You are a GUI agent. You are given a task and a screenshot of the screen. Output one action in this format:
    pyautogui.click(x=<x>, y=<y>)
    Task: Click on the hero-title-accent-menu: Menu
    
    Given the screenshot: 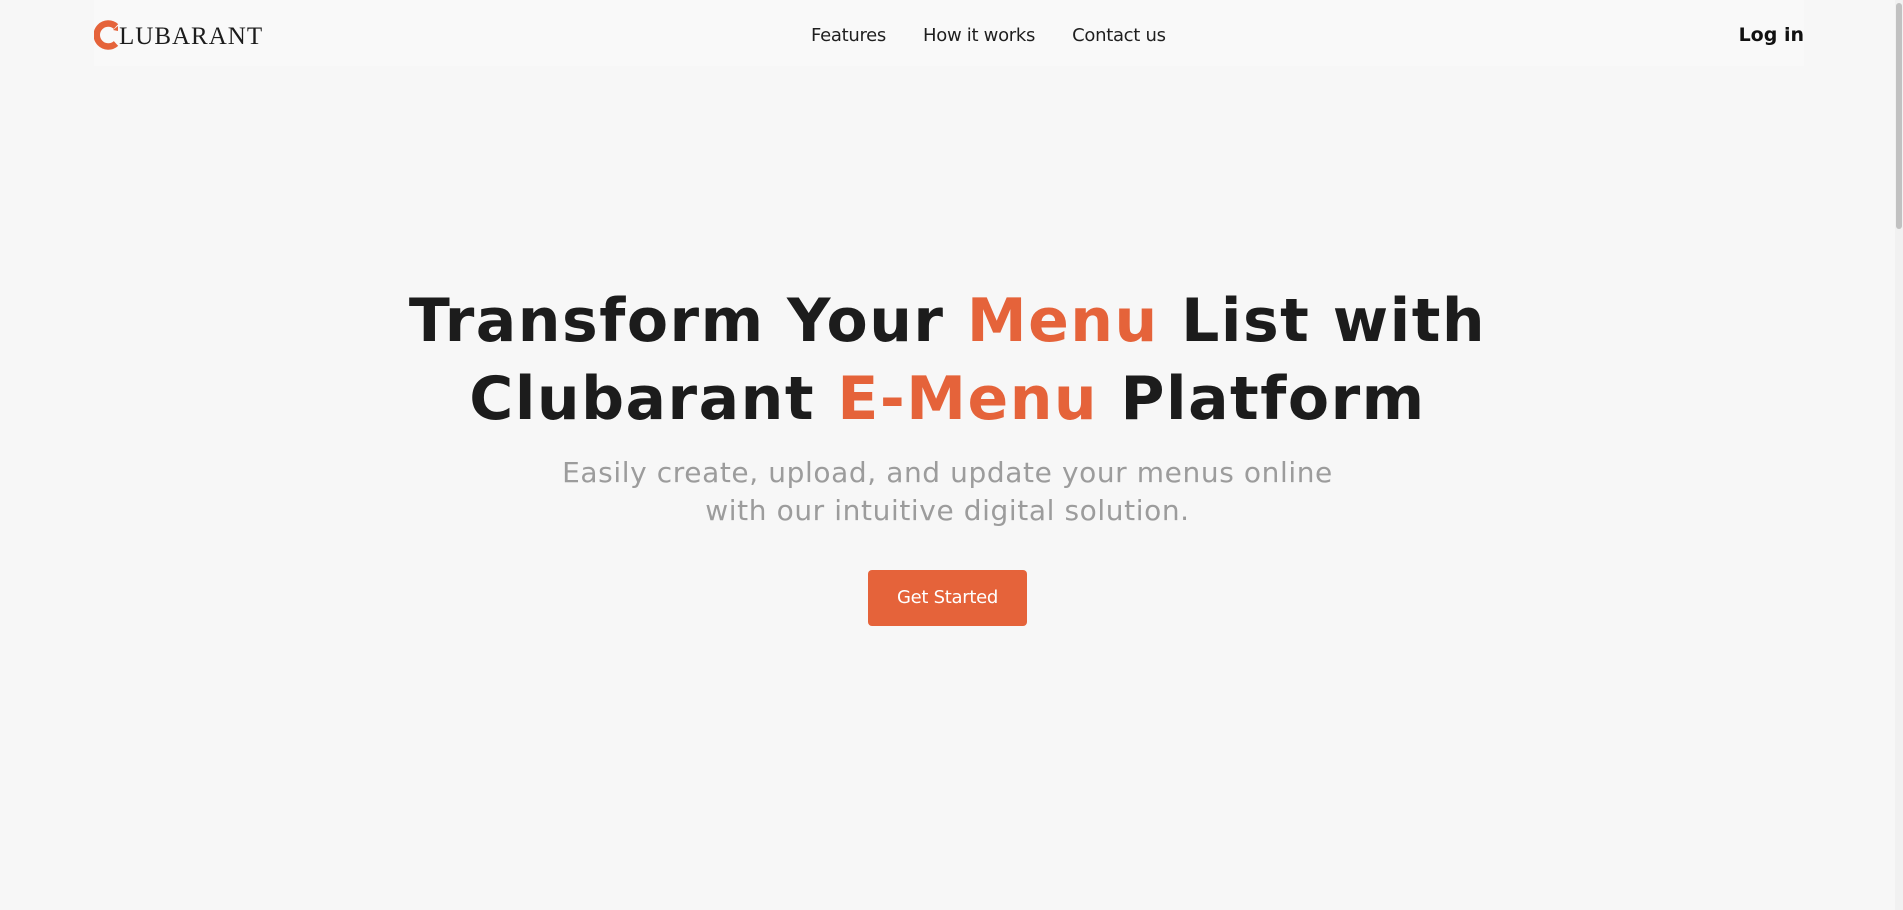 What is the action you would take?
    pyautogui.click(x=1062, y=321)
    